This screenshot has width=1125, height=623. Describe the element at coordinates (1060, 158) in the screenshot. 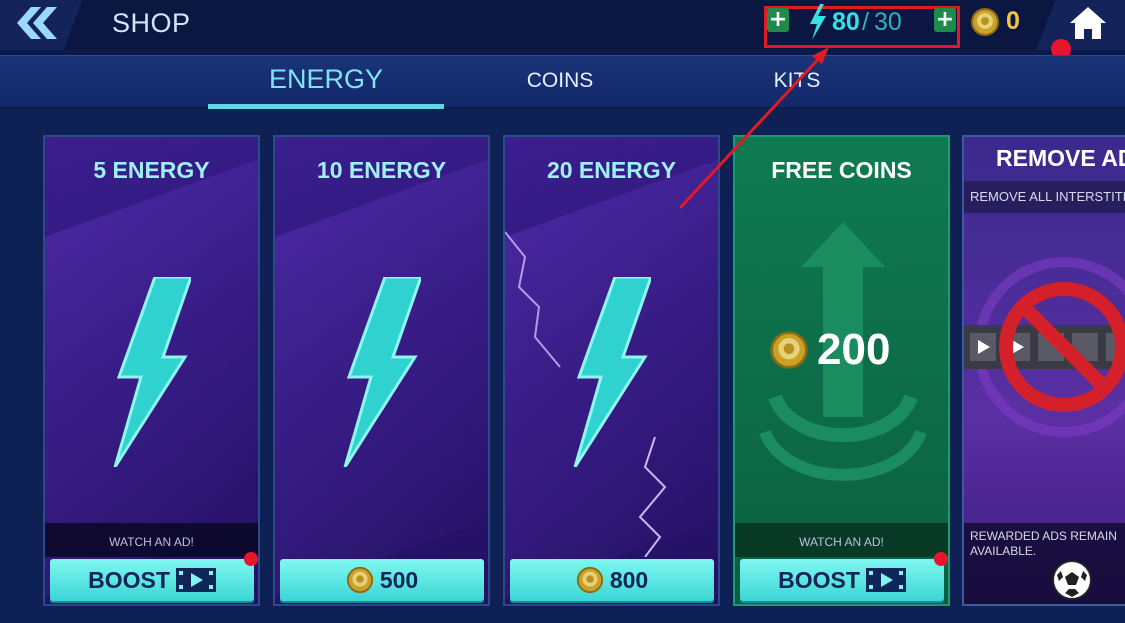

I see `card-title: REMOVE AD` at that location.